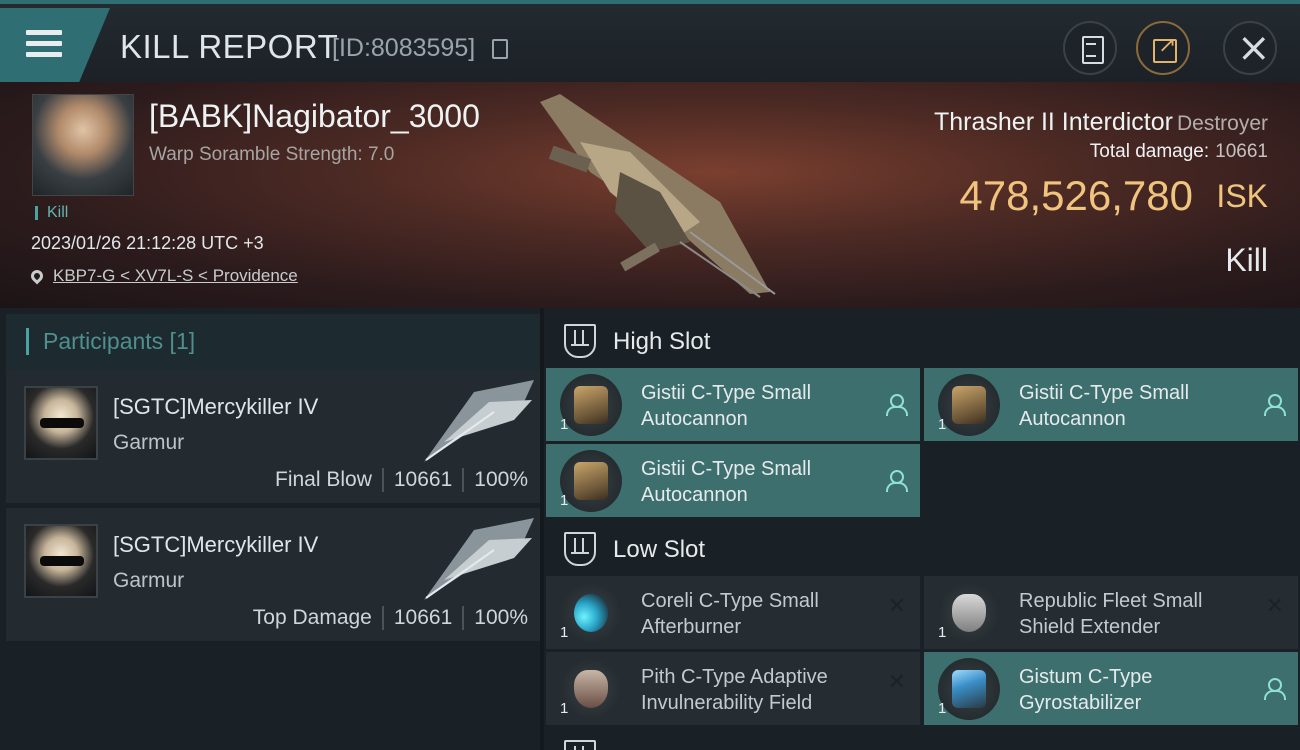 This screenshot has width=1300, height=750. Describe the element at coordinates (1101, 122) in the screenshot. I see `ship-name: Thrasher II Interdictor Destroyer` at that location.